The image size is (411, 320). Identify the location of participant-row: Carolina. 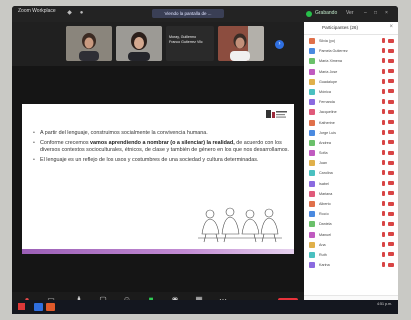
(351, 173).